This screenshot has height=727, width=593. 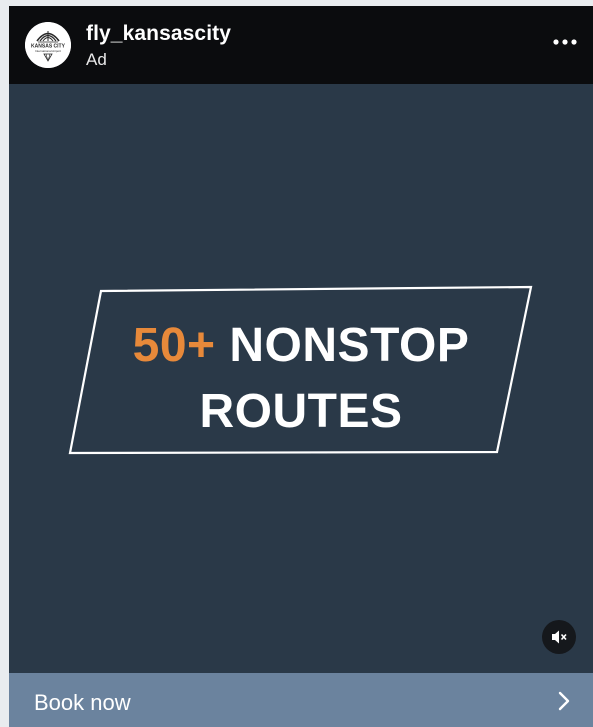 I want to click on username: fly_kansascity, so click(x=158, y=34).